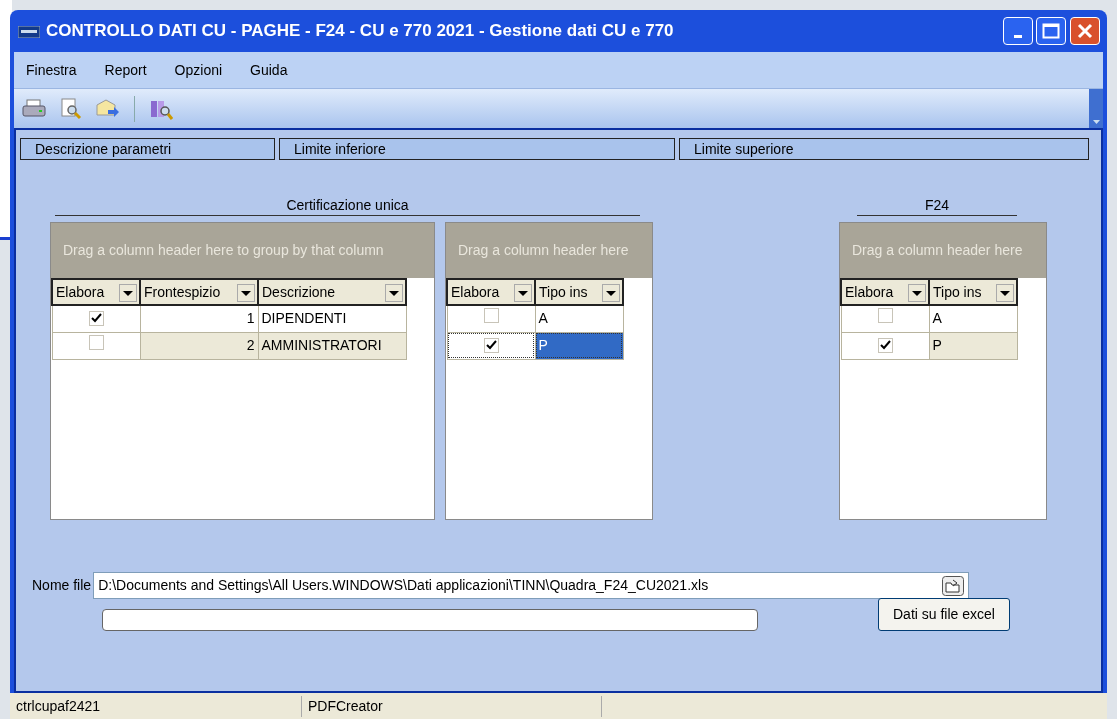  I want to click on column-header: Descrizione, so click(332, 292).